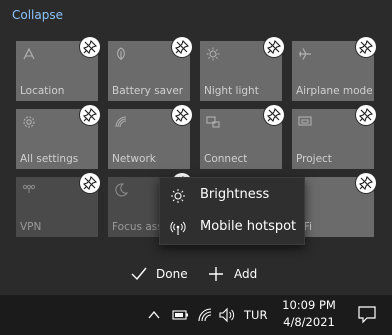  What do you see at coordinates (246, 274) in the screenshot?
I see `add-label: Add` at bounding box center [246, 274].